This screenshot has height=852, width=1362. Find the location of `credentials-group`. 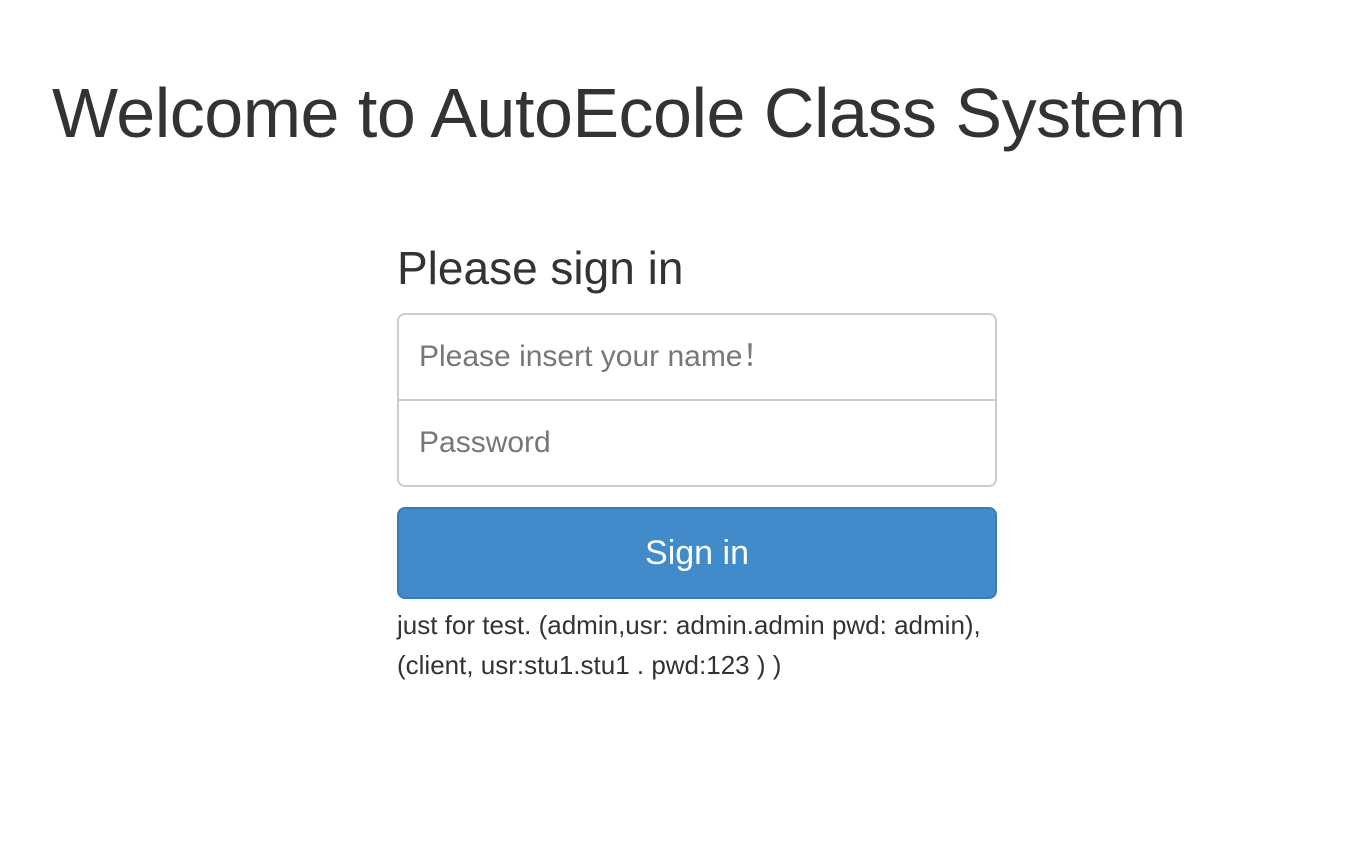

credentials-group is located at coordinates (697, 400).